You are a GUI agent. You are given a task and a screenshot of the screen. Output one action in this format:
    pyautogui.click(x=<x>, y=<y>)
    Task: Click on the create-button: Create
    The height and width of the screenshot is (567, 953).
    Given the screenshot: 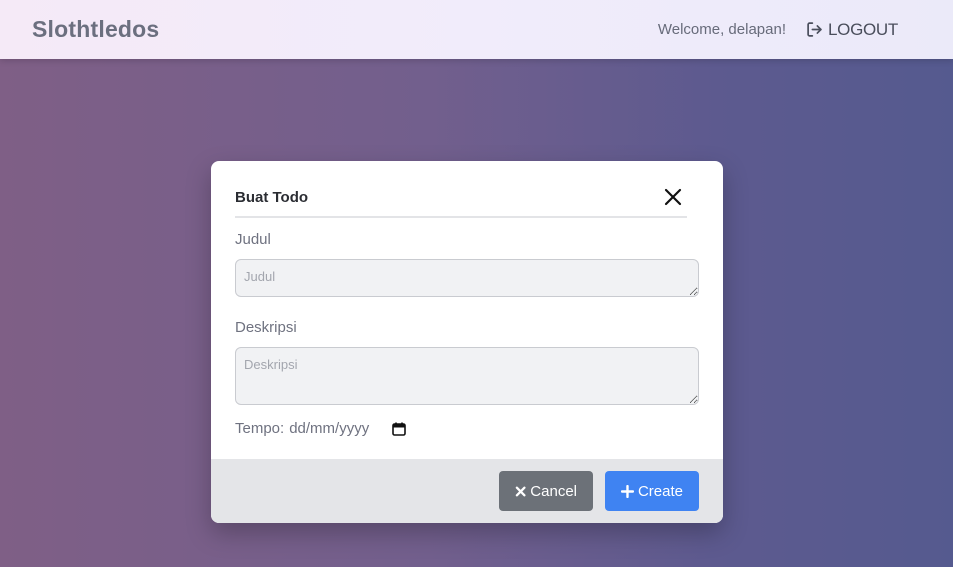 What is the action you would take?
    pyautogui.click(x=652, y=491)
    